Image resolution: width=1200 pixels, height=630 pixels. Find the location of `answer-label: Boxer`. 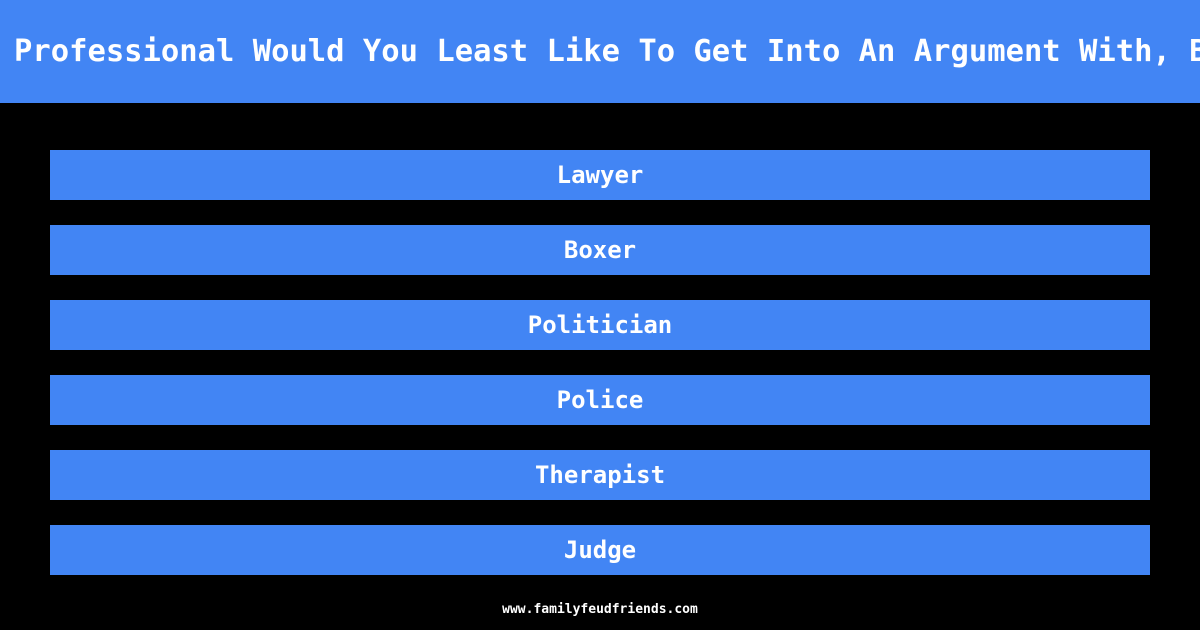

answer-label: Boxer is located at coordinates (600, 250).